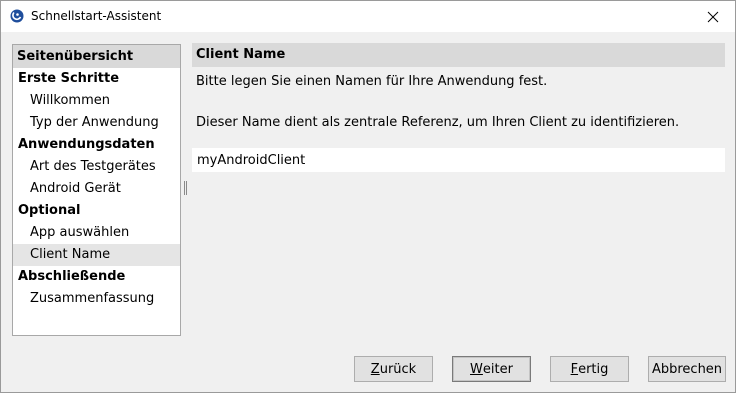 The height and width of the screenshot is (393, 736). What do you see at coordinates (96, 233) in the screenshot?
I see `nav-item-app-auswaehlen: App auswählen` at bounding box center [96, 233].